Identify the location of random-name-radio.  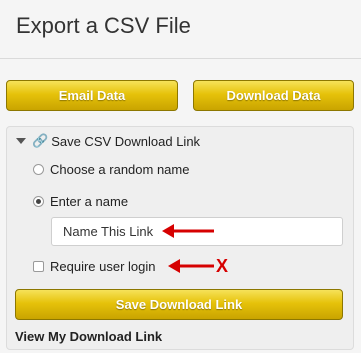
(38, 169).